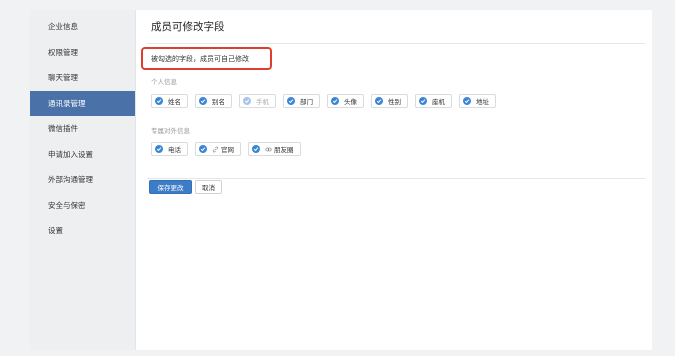 Image resolution: width=675 pixels, height=356 pixels. I want to click on sidebar-item-contacts: 通讯录管理, so click(82, 103).